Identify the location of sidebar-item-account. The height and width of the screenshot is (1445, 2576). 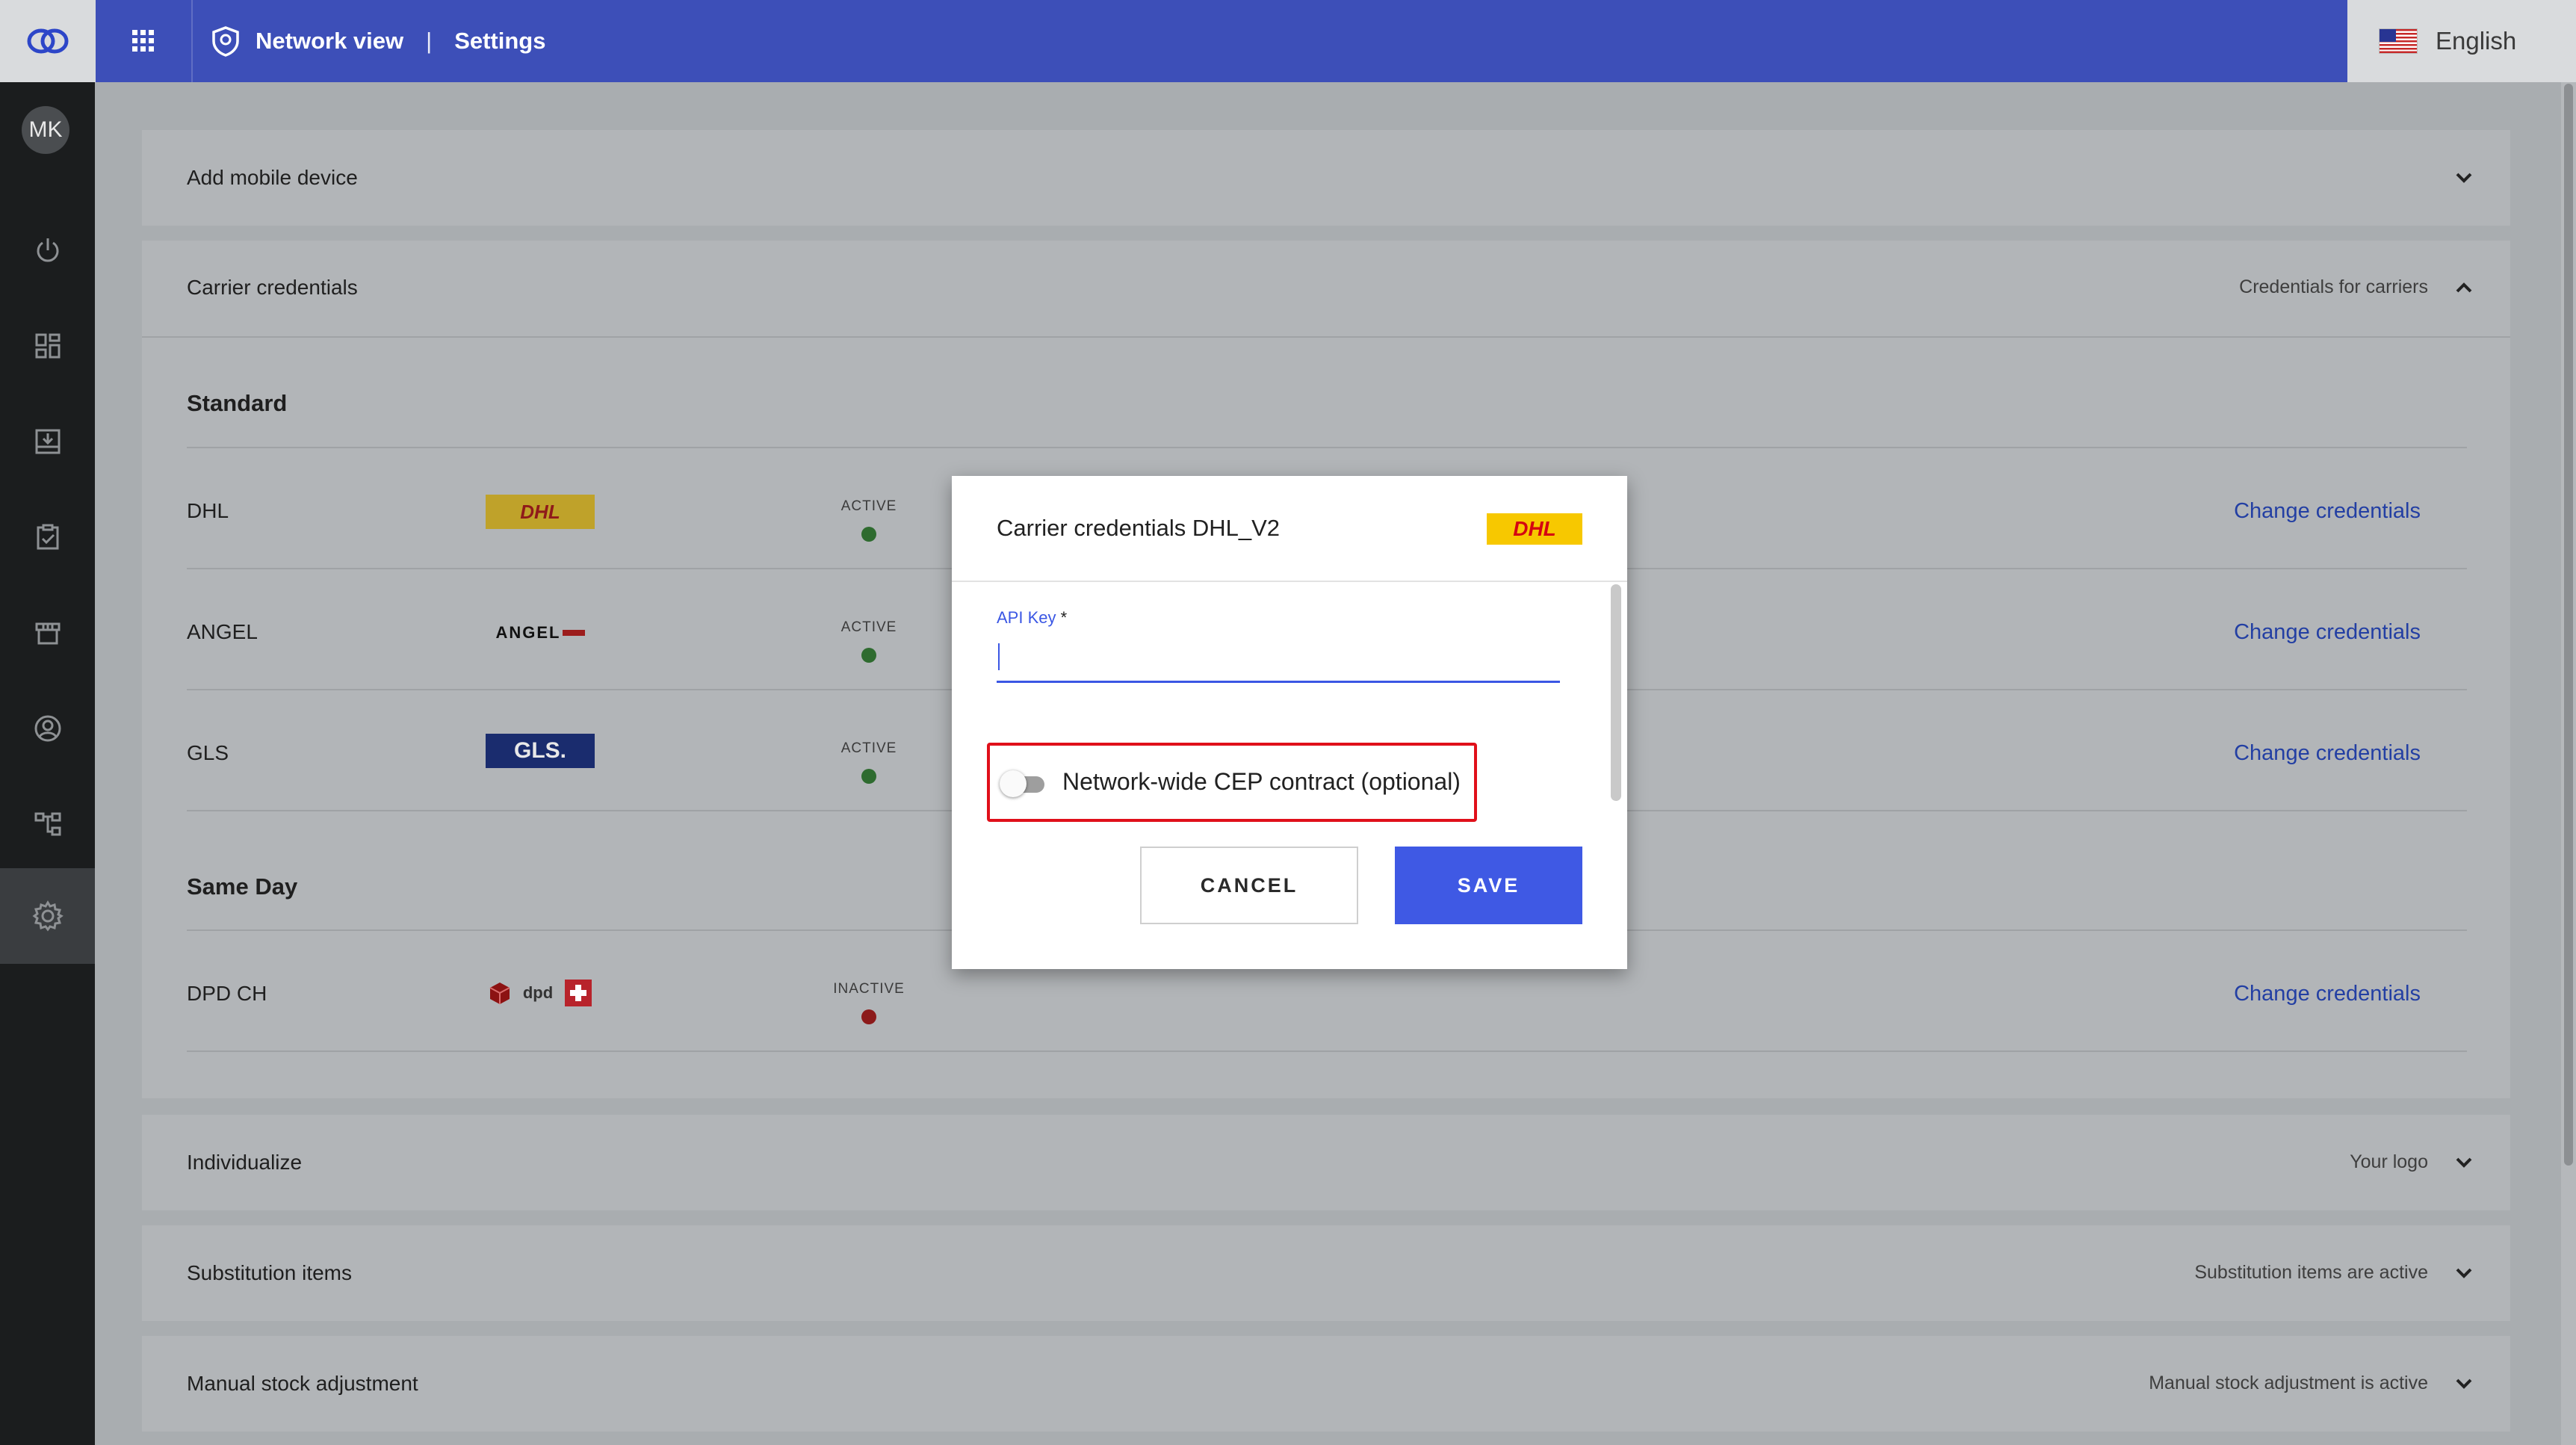
(47, 728).